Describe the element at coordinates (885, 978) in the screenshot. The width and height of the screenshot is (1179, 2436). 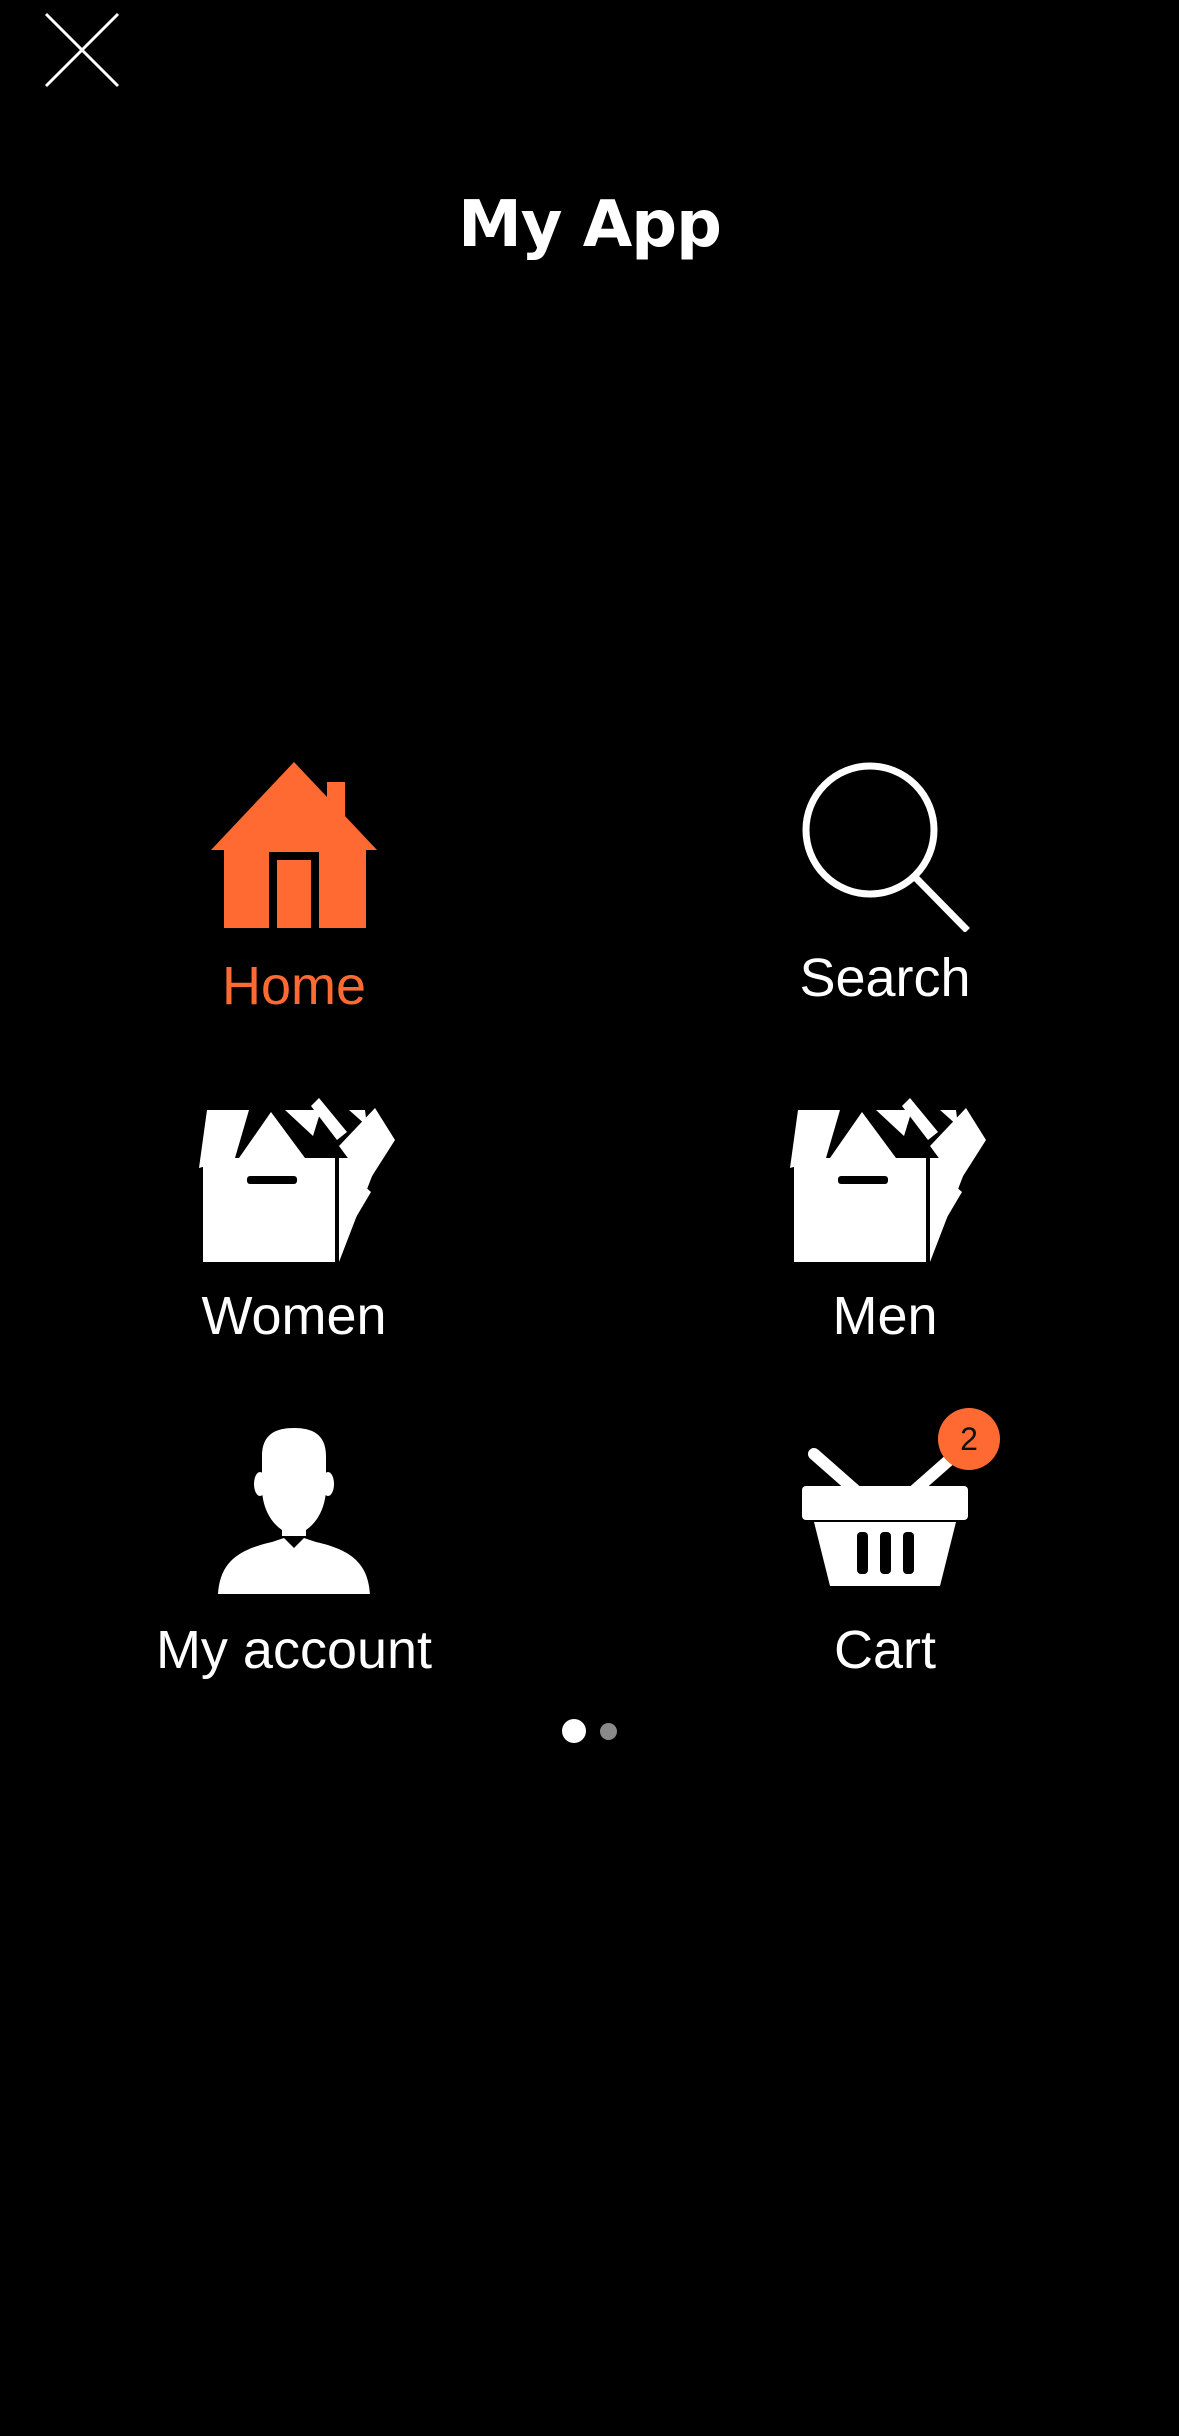
I see `menu-item-label: Search` at that location.